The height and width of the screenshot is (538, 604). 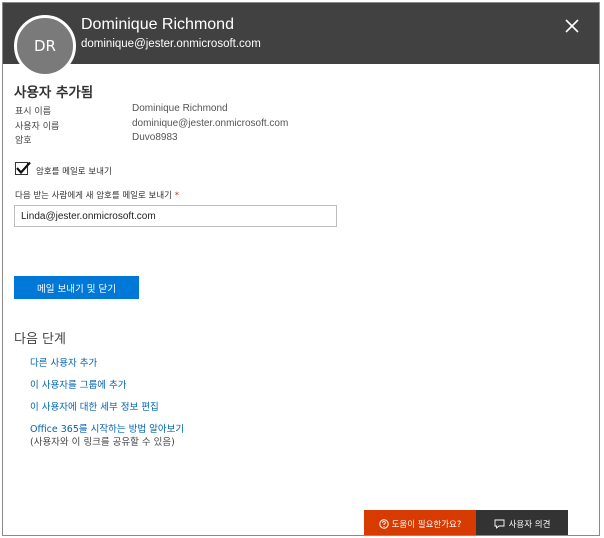 What do you see at coordinates (157, 24) in the screenshot?
I see `header-user-name: Dominique Richmond` at bounding box center [157, 24].